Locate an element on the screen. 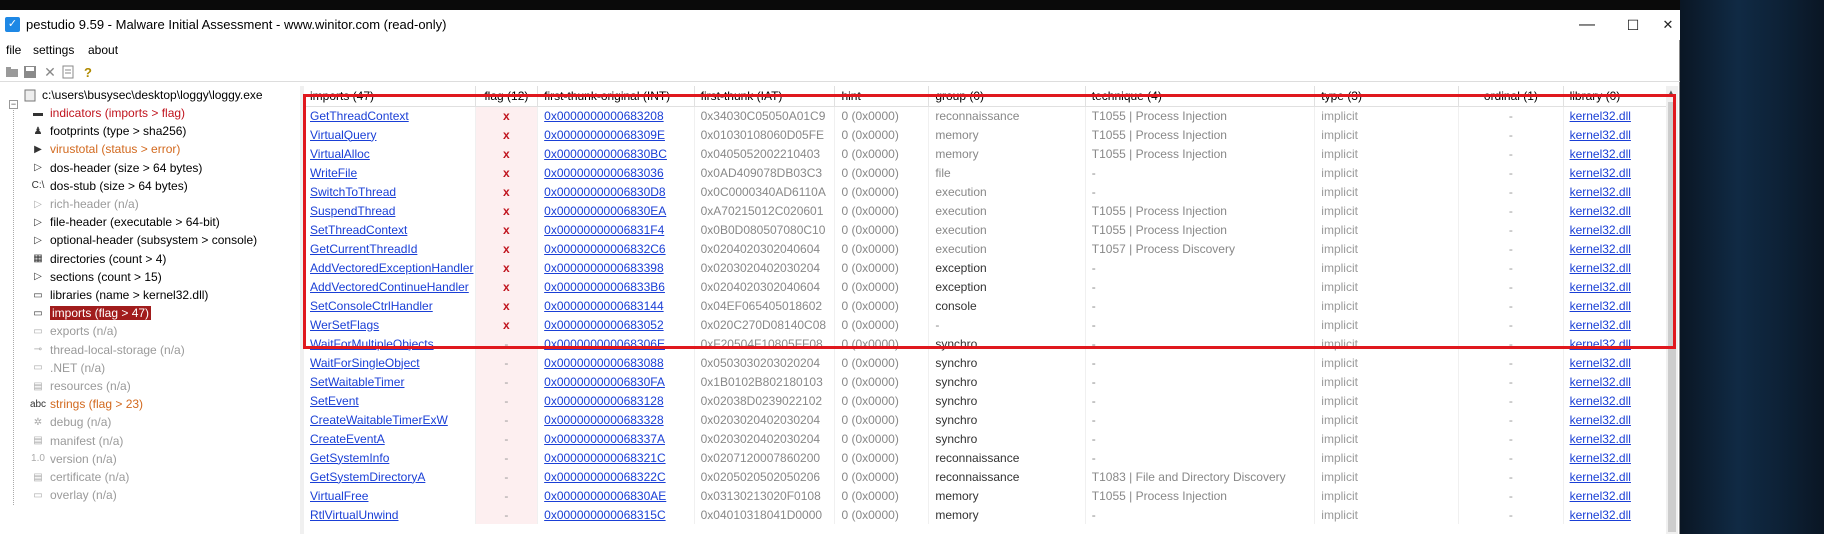 Image resolution: width=1824 pixels, height=534 pixels. tree-item: ▤ certificate (n/a) is located at coordinates (79, 477).